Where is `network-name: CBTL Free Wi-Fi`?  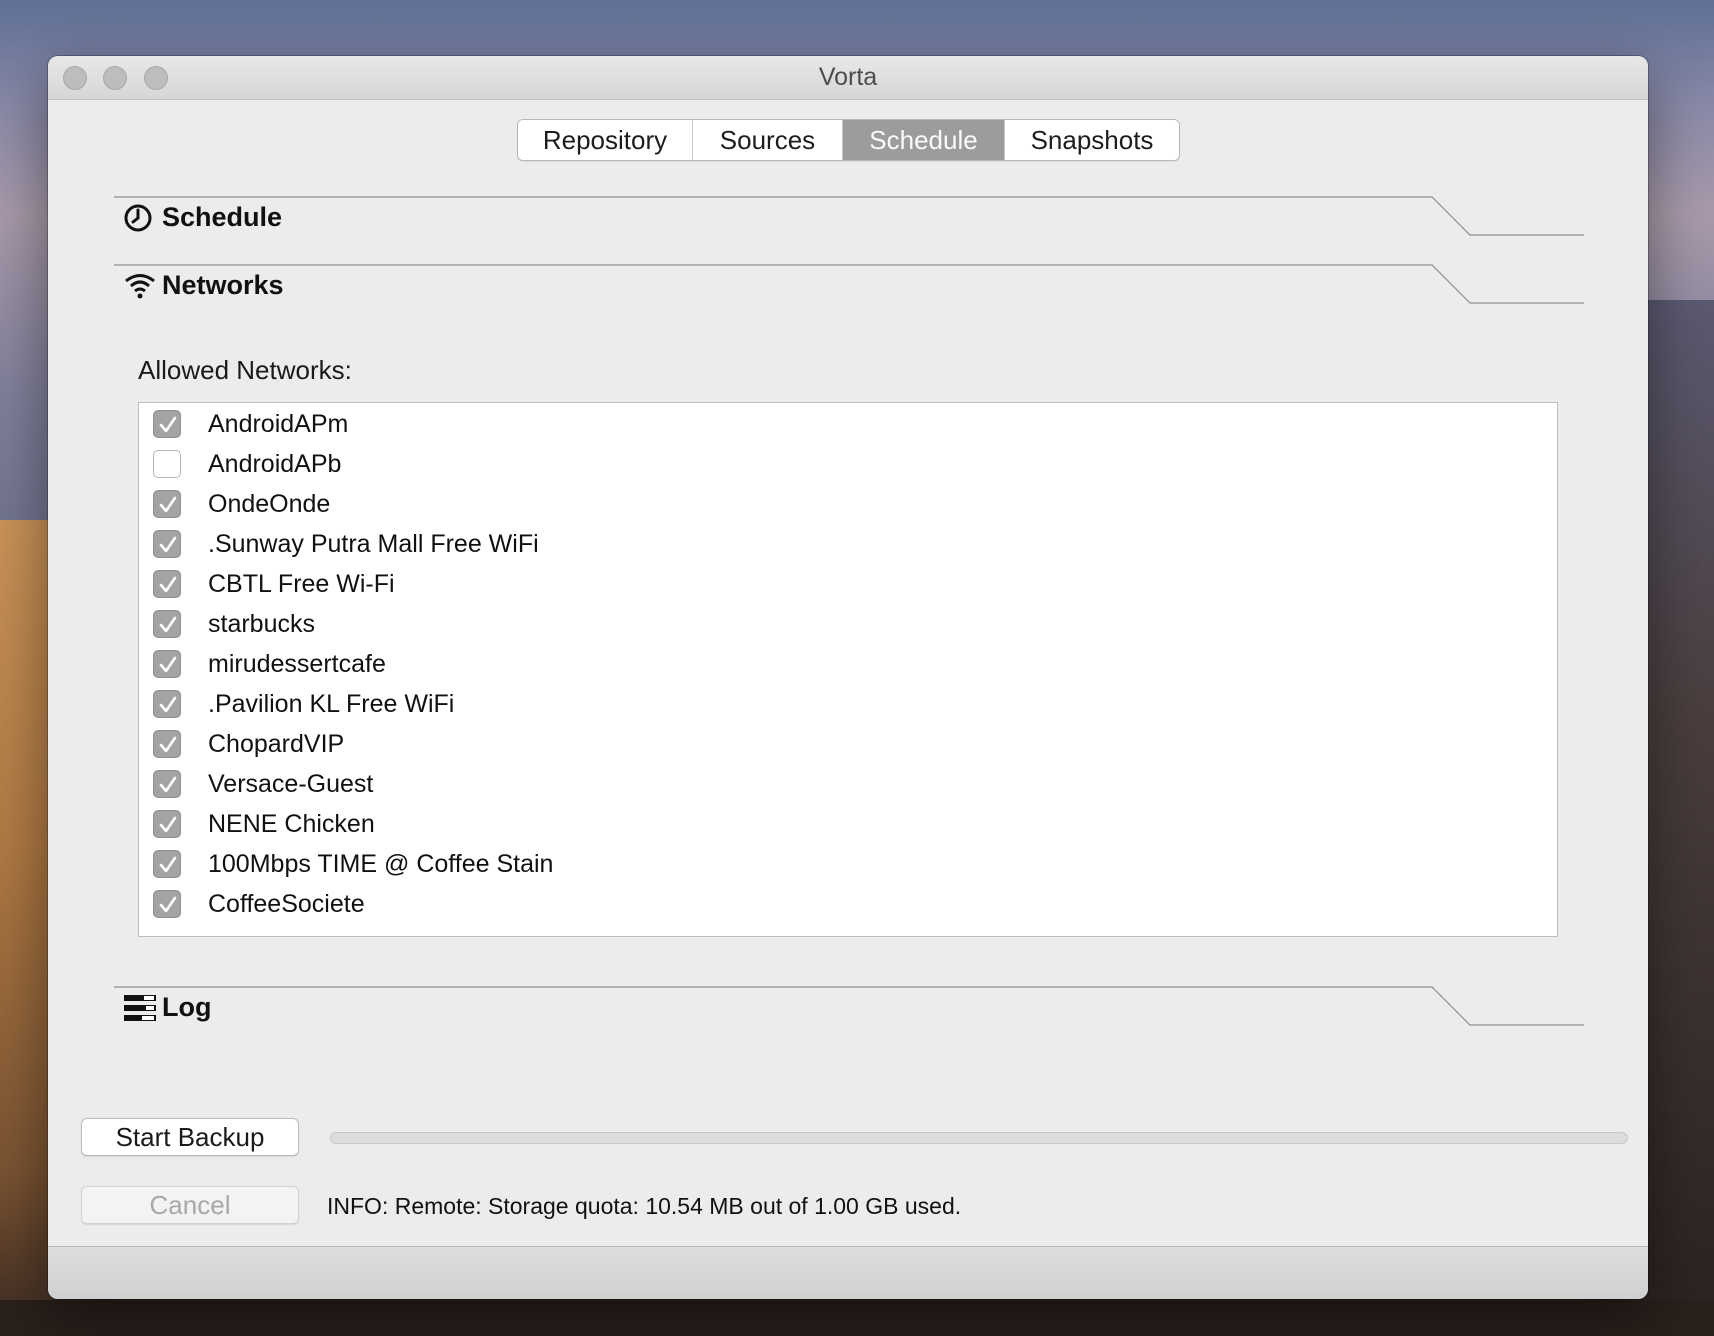
network-name: CBTL Free Wi-Fi is located at coordinates (301, 584).